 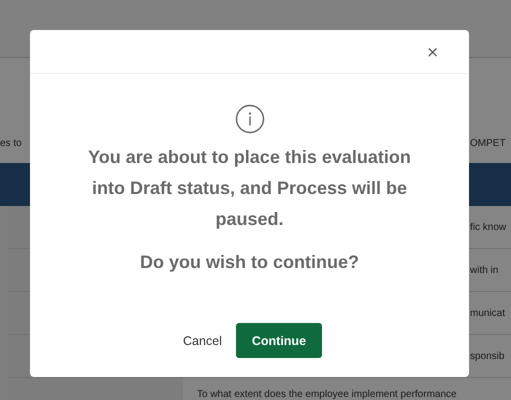 I want to click on cancel-button: Cancel, so click(x=199, y=340).